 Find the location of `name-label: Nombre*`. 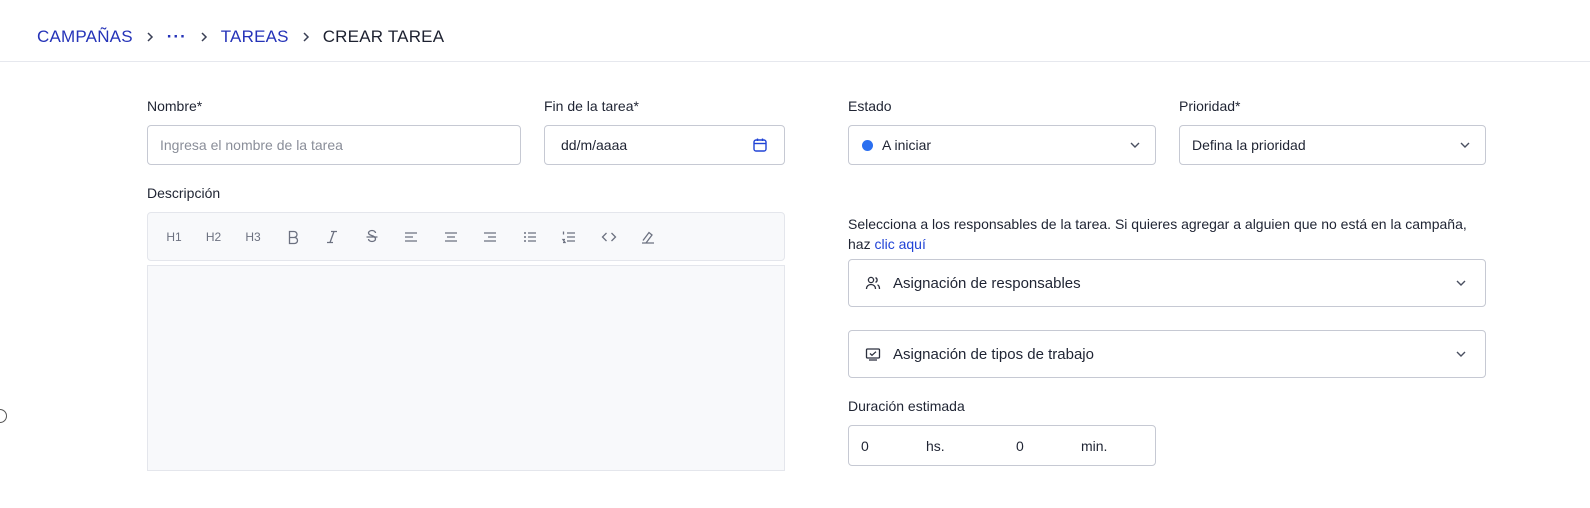

name-label: Nombre* is located at coordinates (175, 106).